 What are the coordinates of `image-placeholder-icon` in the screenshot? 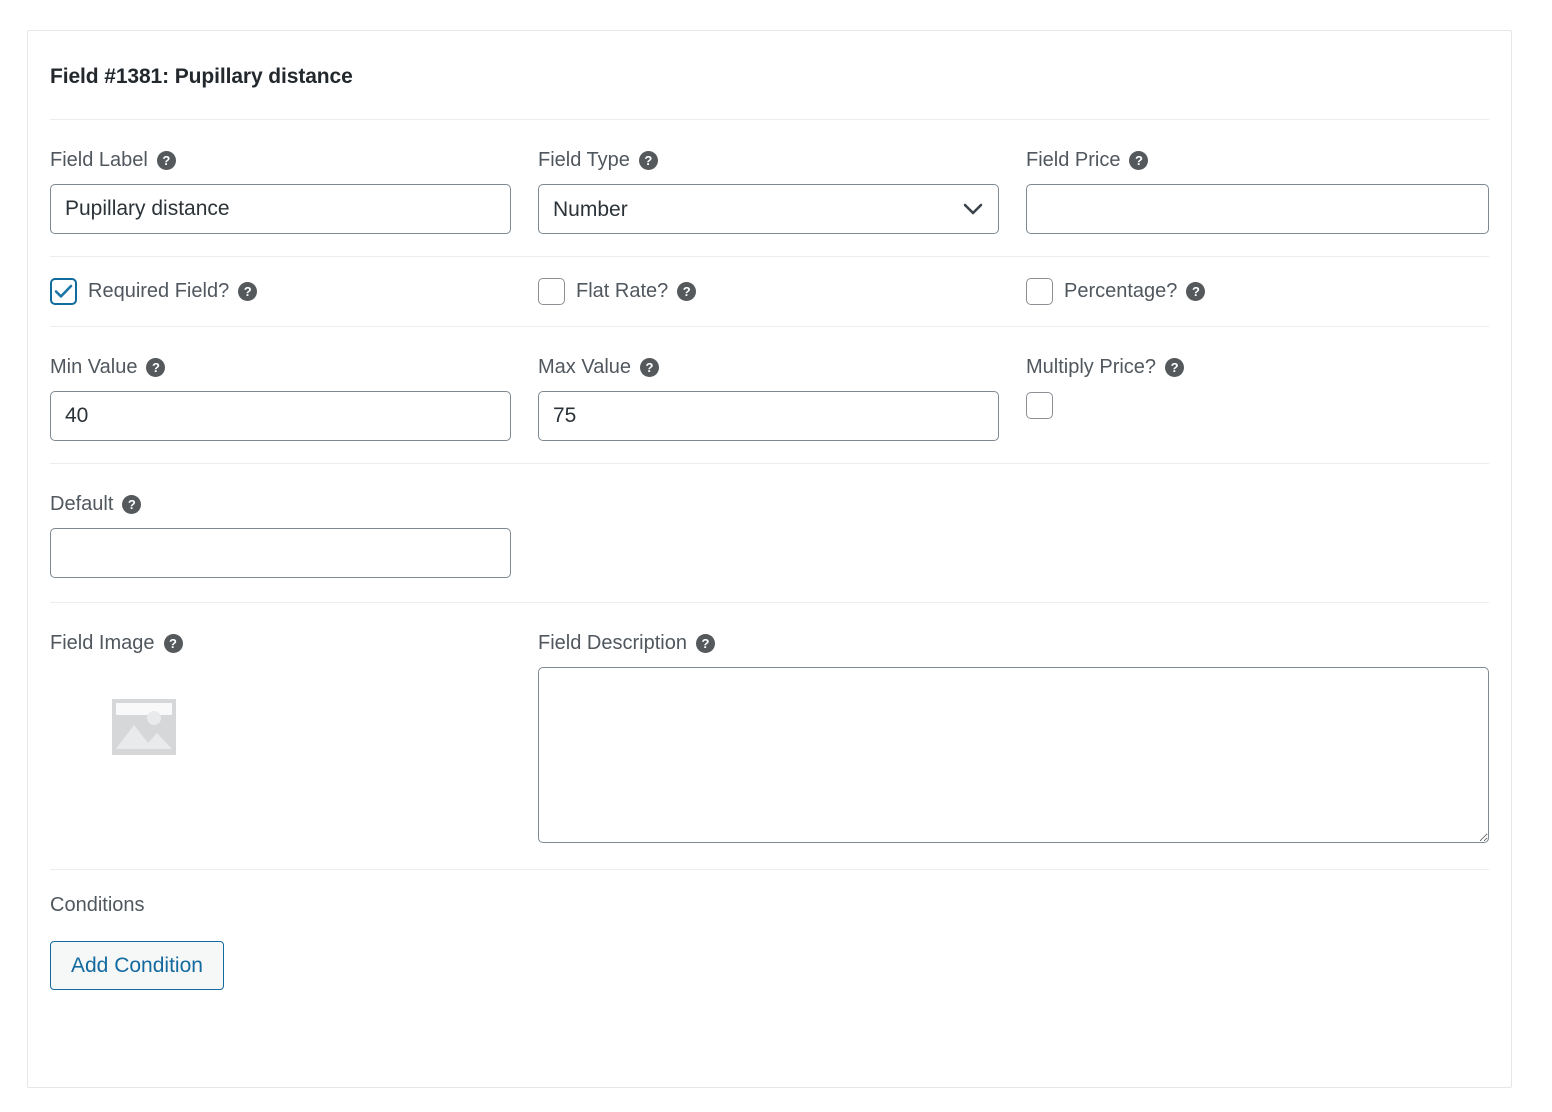 It's located at (144, 727).